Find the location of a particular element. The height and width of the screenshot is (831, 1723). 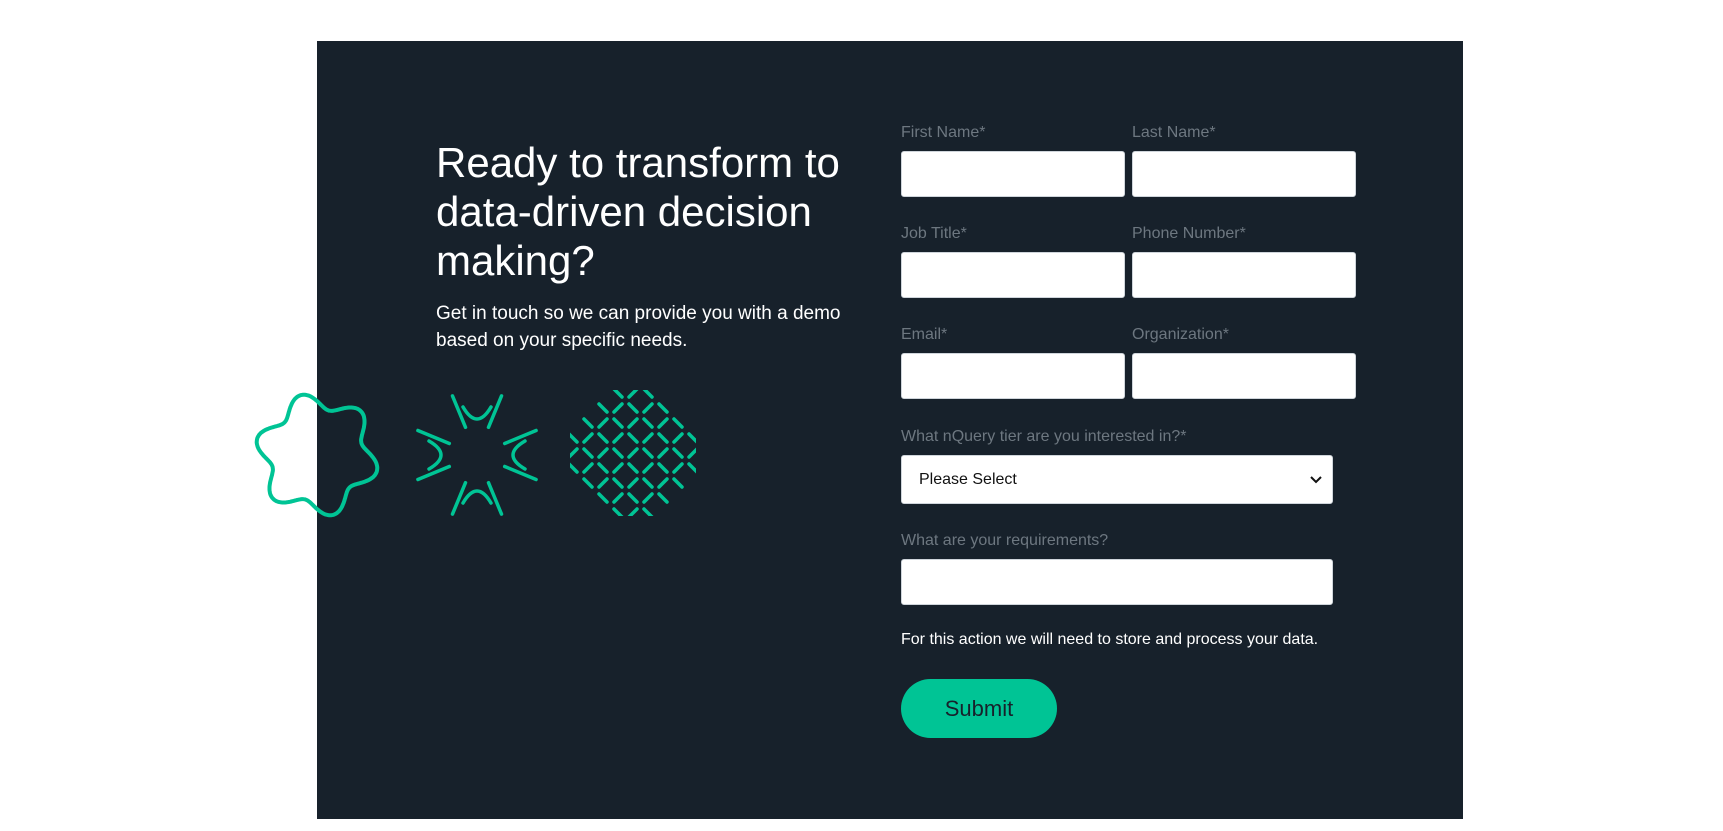

submit-button: Submit is located at coordinates (979, 708).